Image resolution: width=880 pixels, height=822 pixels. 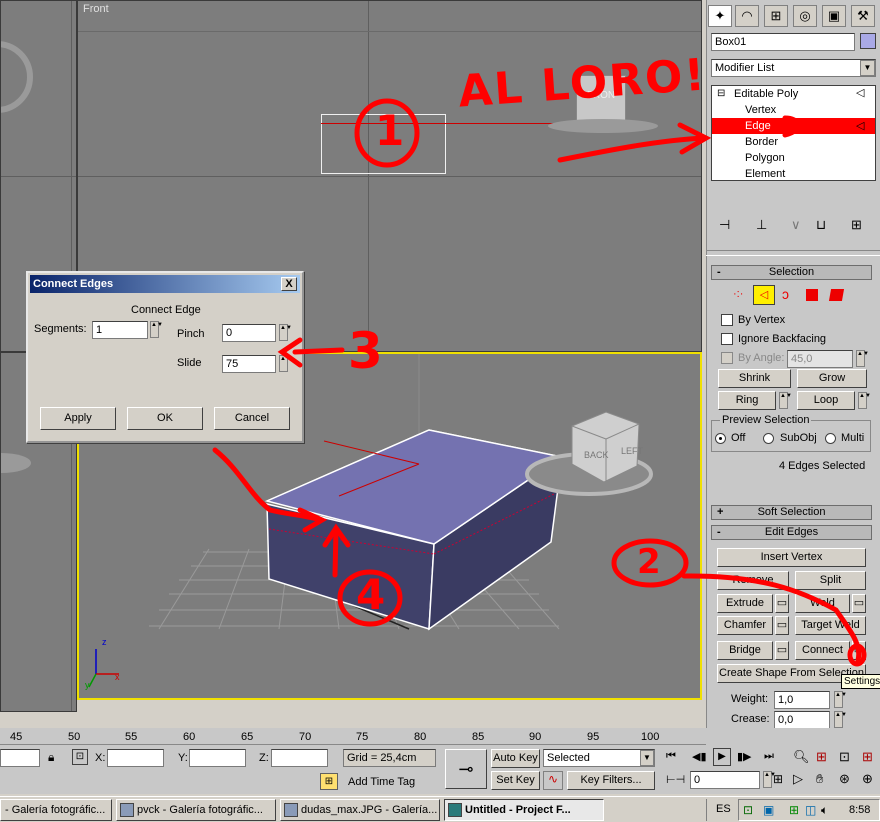 I want to click on preview-subobj-radio, so click(x=768, y=438).